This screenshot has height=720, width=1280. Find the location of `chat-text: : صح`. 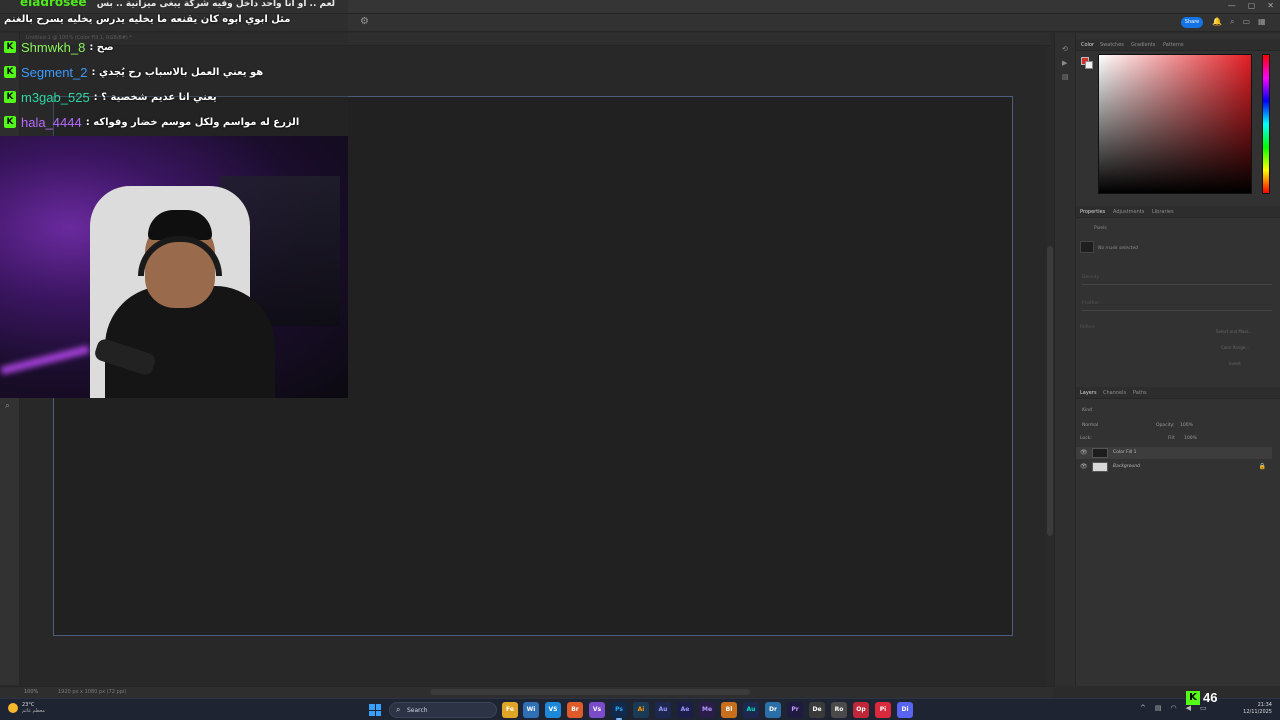

chat-text: : صح is located at coordinates (101, 47).